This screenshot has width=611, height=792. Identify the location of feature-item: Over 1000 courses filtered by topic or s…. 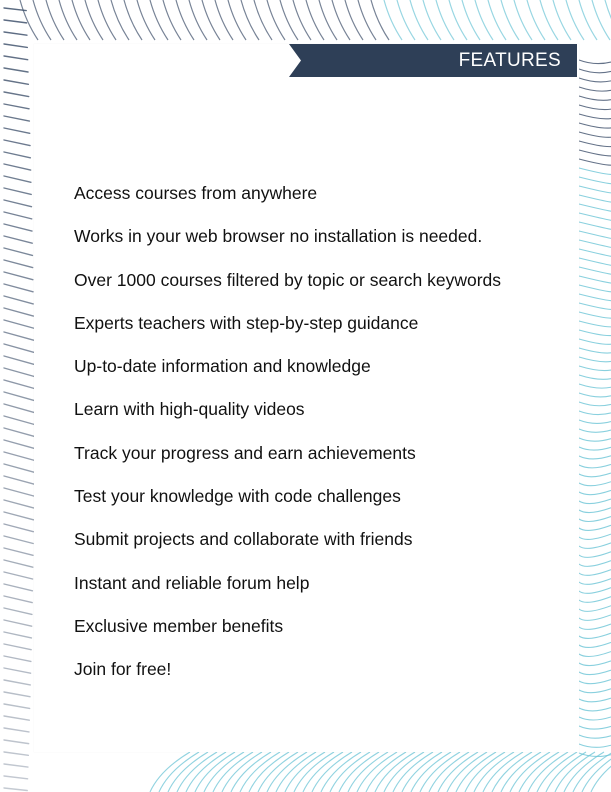
(287, 279).